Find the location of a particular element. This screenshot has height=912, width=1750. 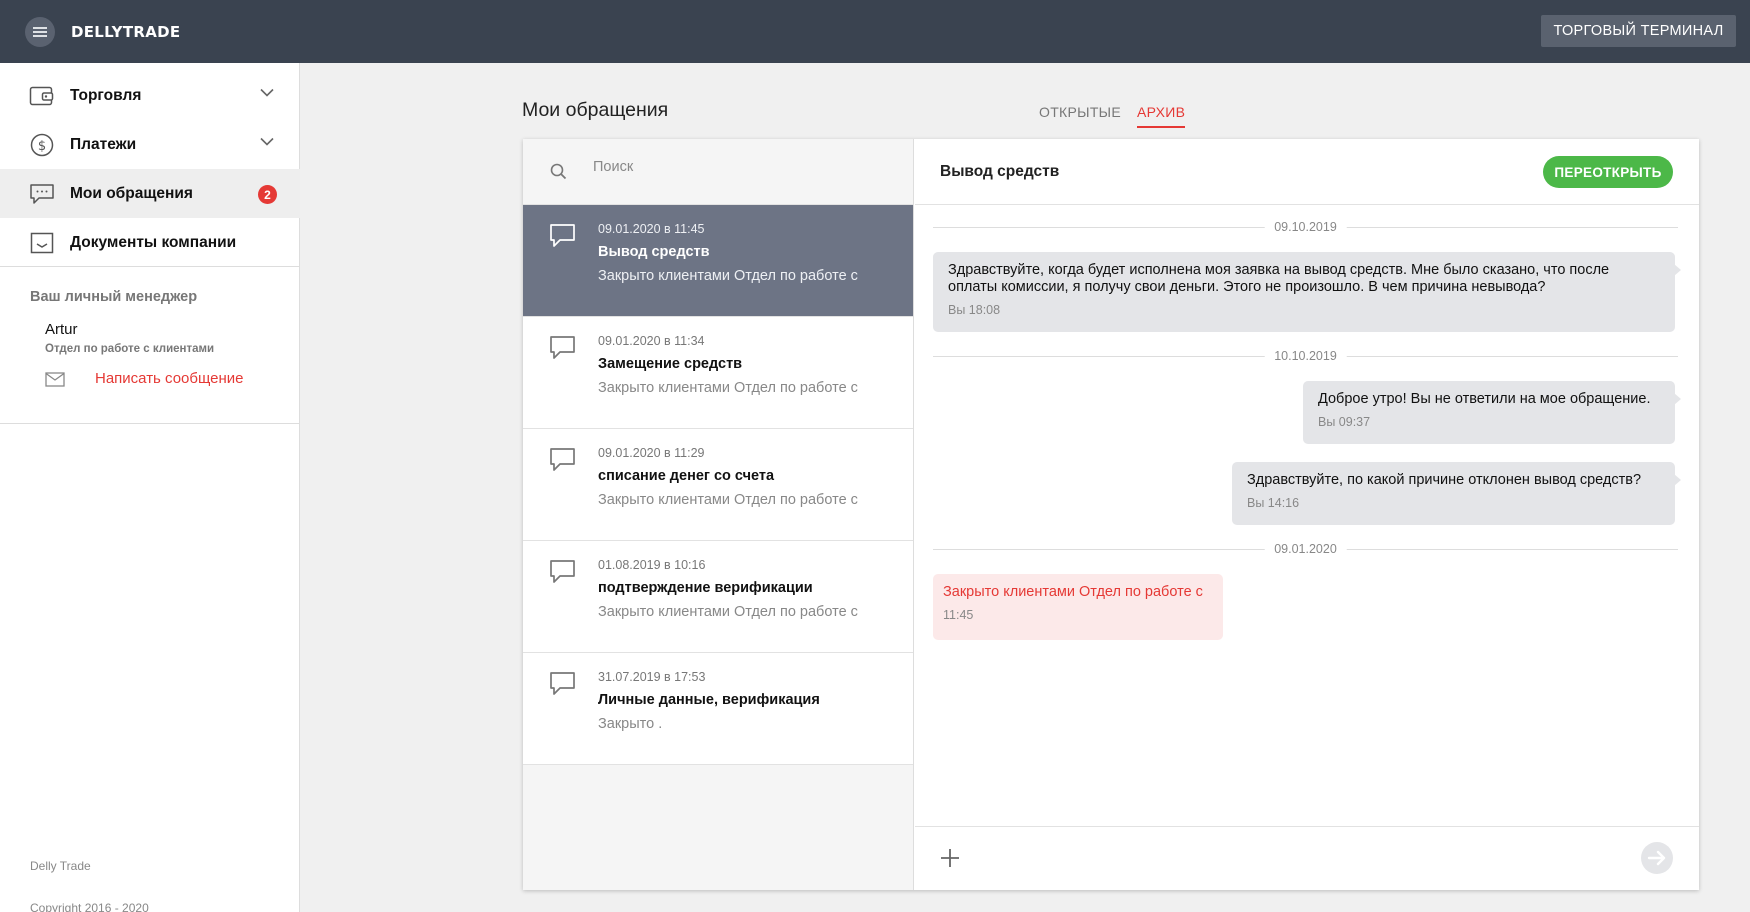

manager-name: Artur is located at coordinates (61, 329).